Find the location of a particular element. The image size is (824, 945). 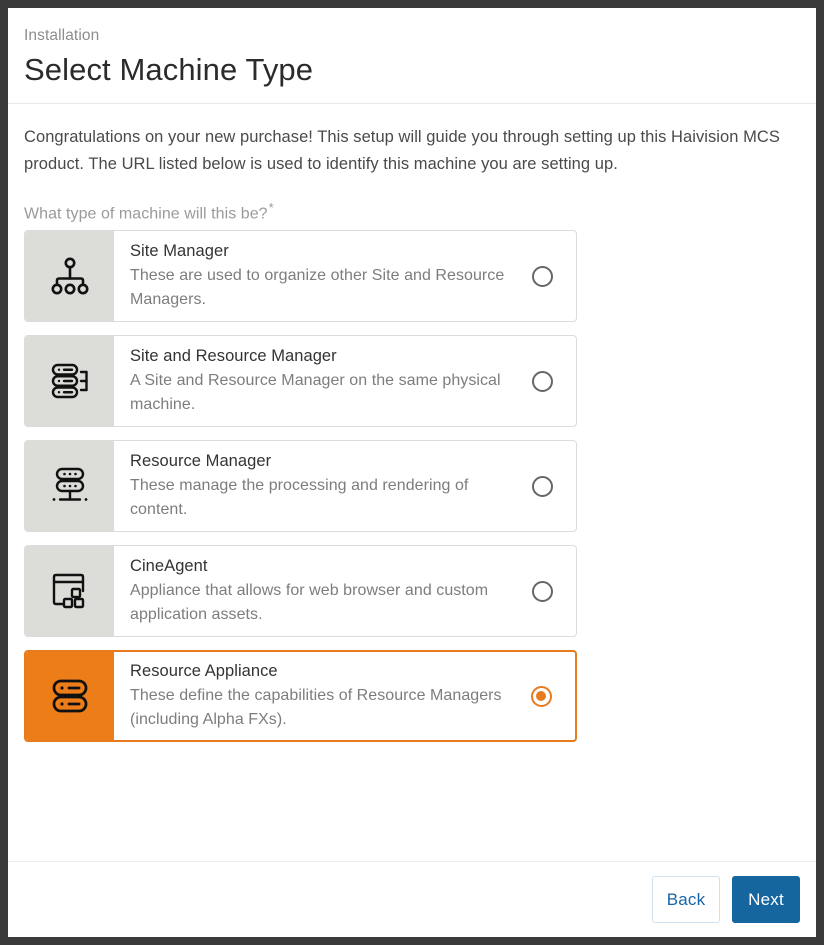

server-stack-icon is located at coordinates (70, 381).